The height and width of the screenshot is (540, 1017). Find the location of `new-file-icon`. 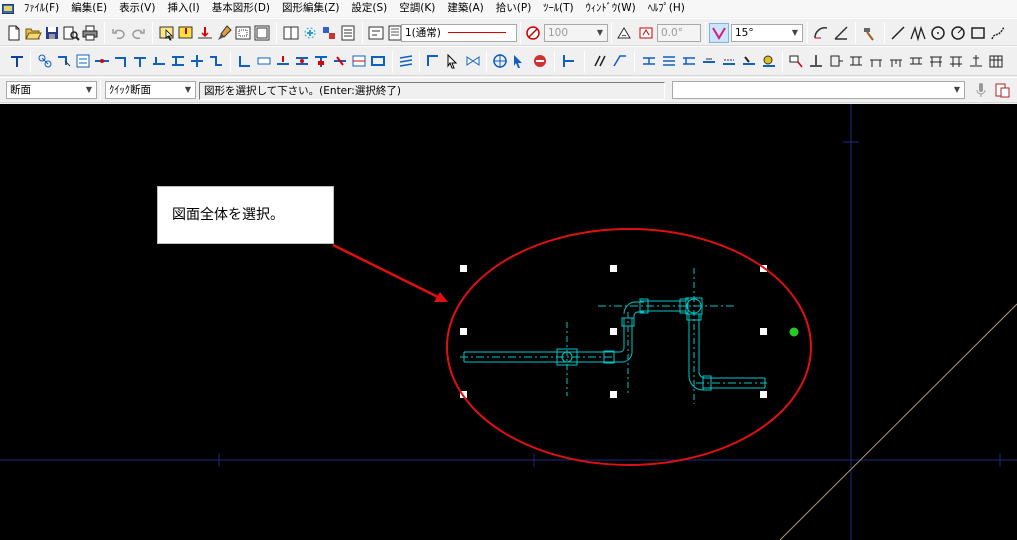

new-file-icon is located at coordinates (14, 33).